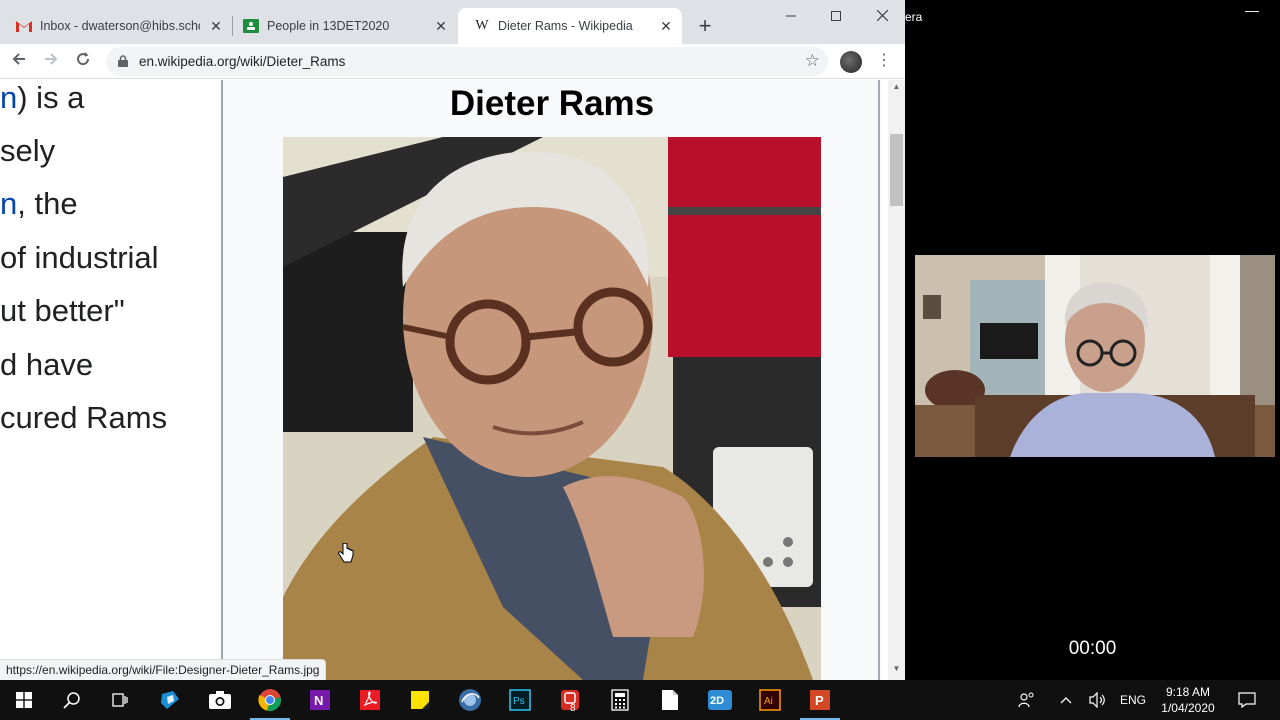 The width and height of the screenshot is (1280, 720). Describe the element at coordinates (896, 380) in the screenshot. I see `vertical-scrollbar: ▲ ▼` at that location.